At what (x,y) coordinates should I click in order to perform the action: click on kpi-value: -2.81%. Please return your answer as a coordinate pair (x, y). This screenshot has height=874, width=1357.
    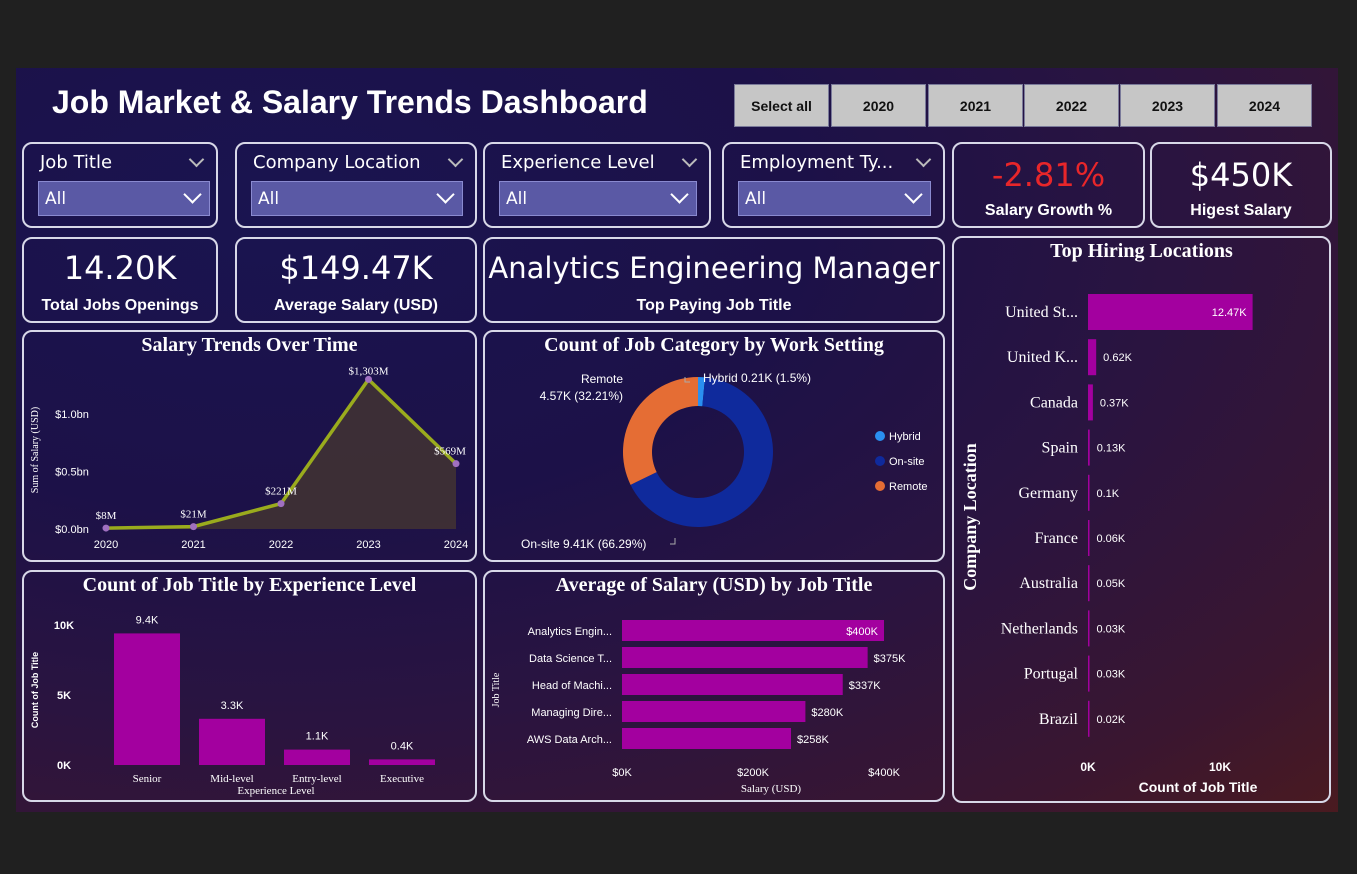
    Looking at the image, I should click on (1048, 175).